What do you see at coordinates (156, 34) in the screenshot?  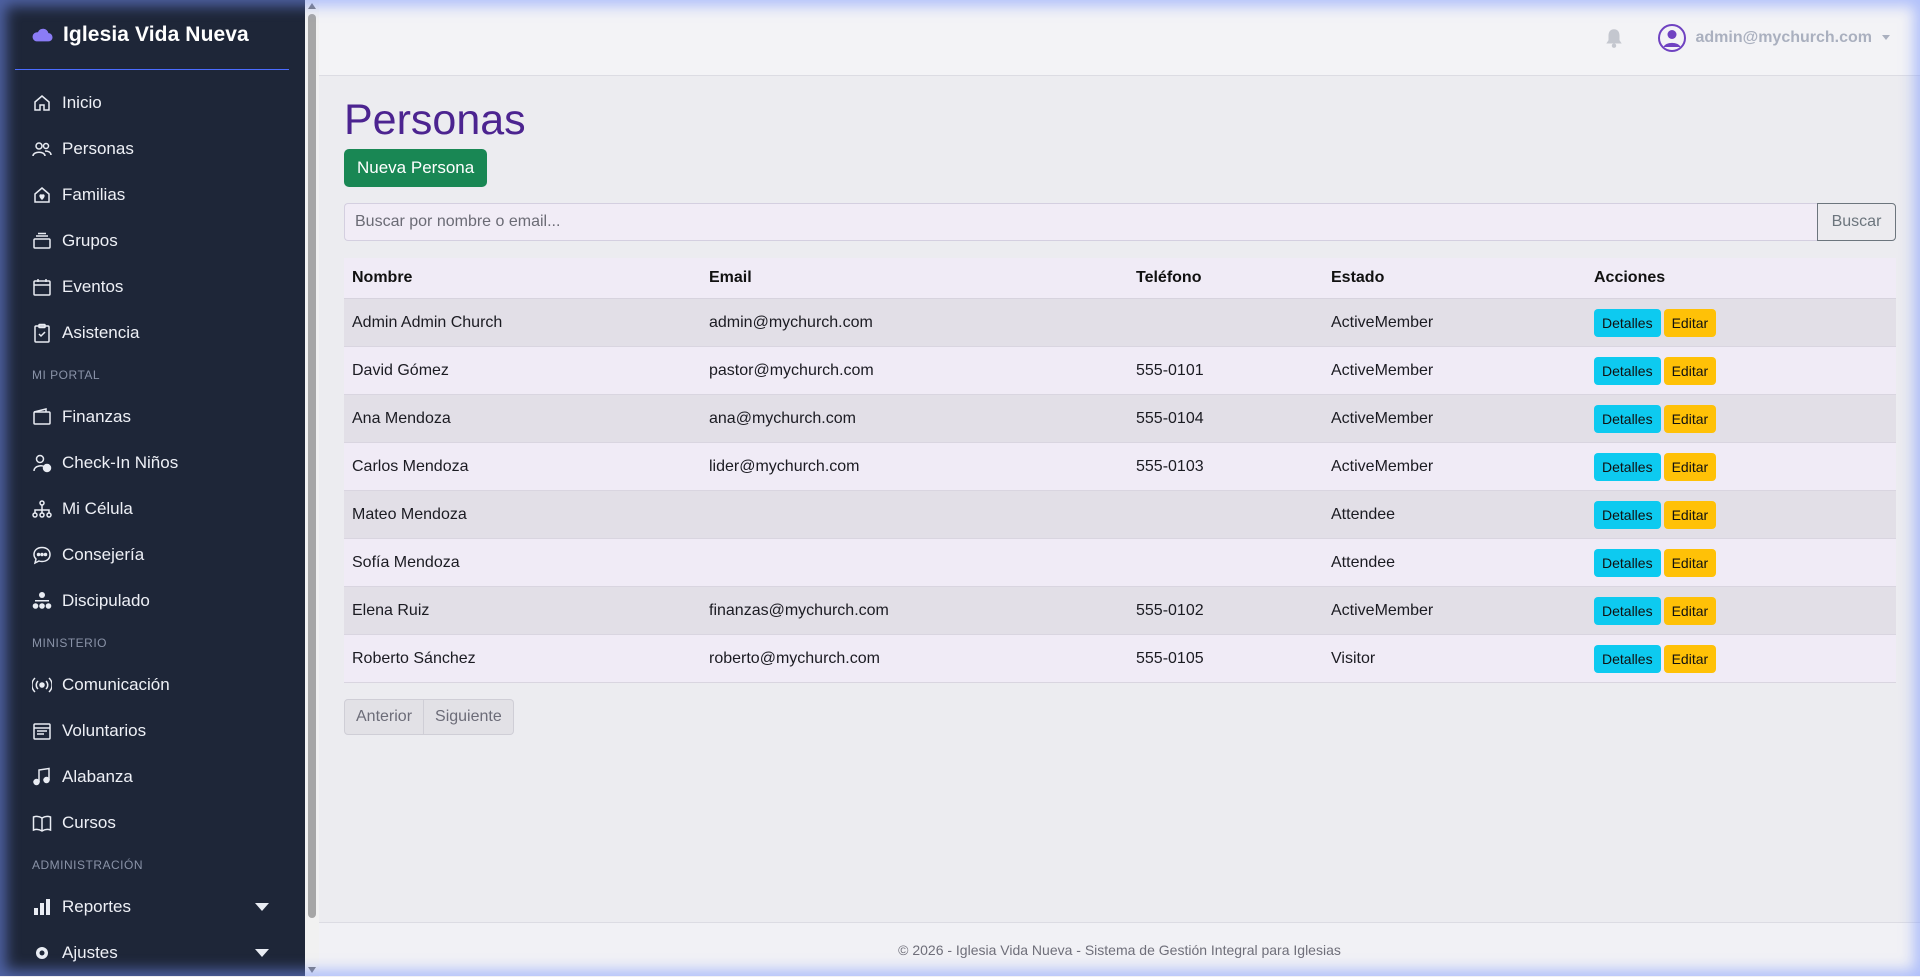 I see `brand-name: Iglesia Vida Nueva` at bounding box center [156, 34].